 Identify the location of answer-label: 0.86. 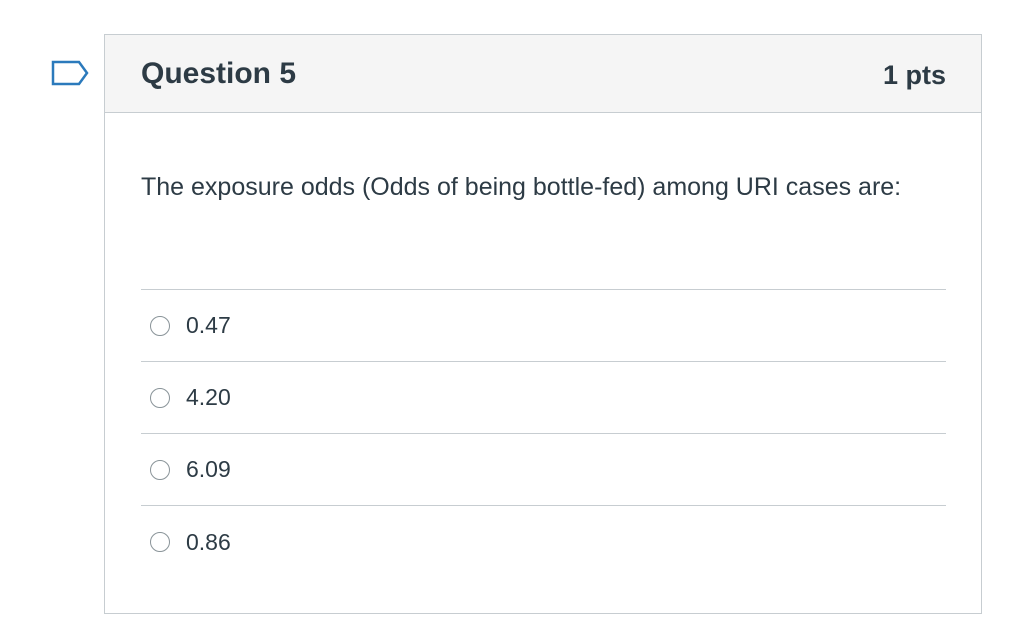
(208, 542).